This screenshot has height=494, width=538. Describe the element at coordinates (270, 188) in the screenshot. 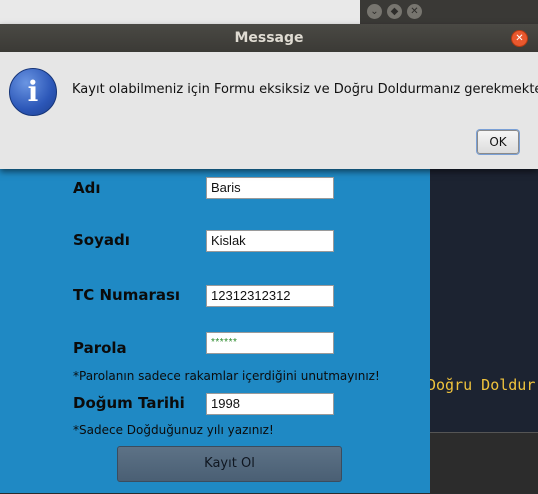

I see `name-field: Baris` at that location.